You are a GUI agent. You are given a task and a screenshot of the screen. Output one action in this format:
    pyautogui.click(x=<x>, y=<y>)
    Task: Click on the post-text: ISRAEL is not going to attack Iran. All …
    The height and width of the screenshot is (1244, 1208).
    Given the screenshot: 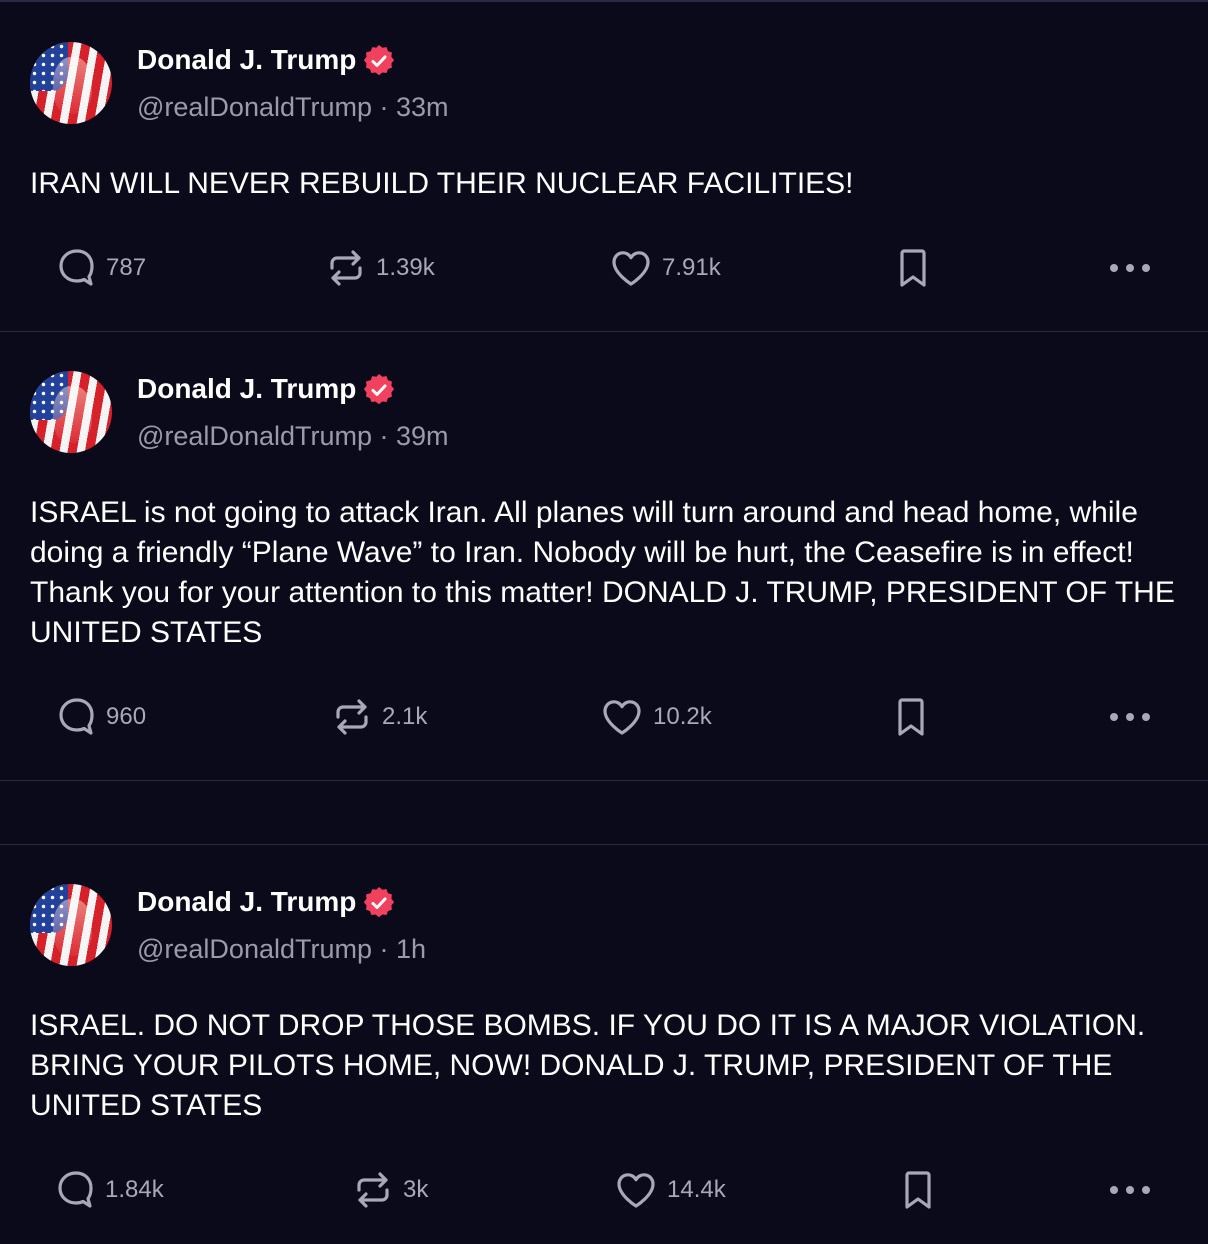 What is the action you would take?
    pyautogui.click(x=602, y=572)
    